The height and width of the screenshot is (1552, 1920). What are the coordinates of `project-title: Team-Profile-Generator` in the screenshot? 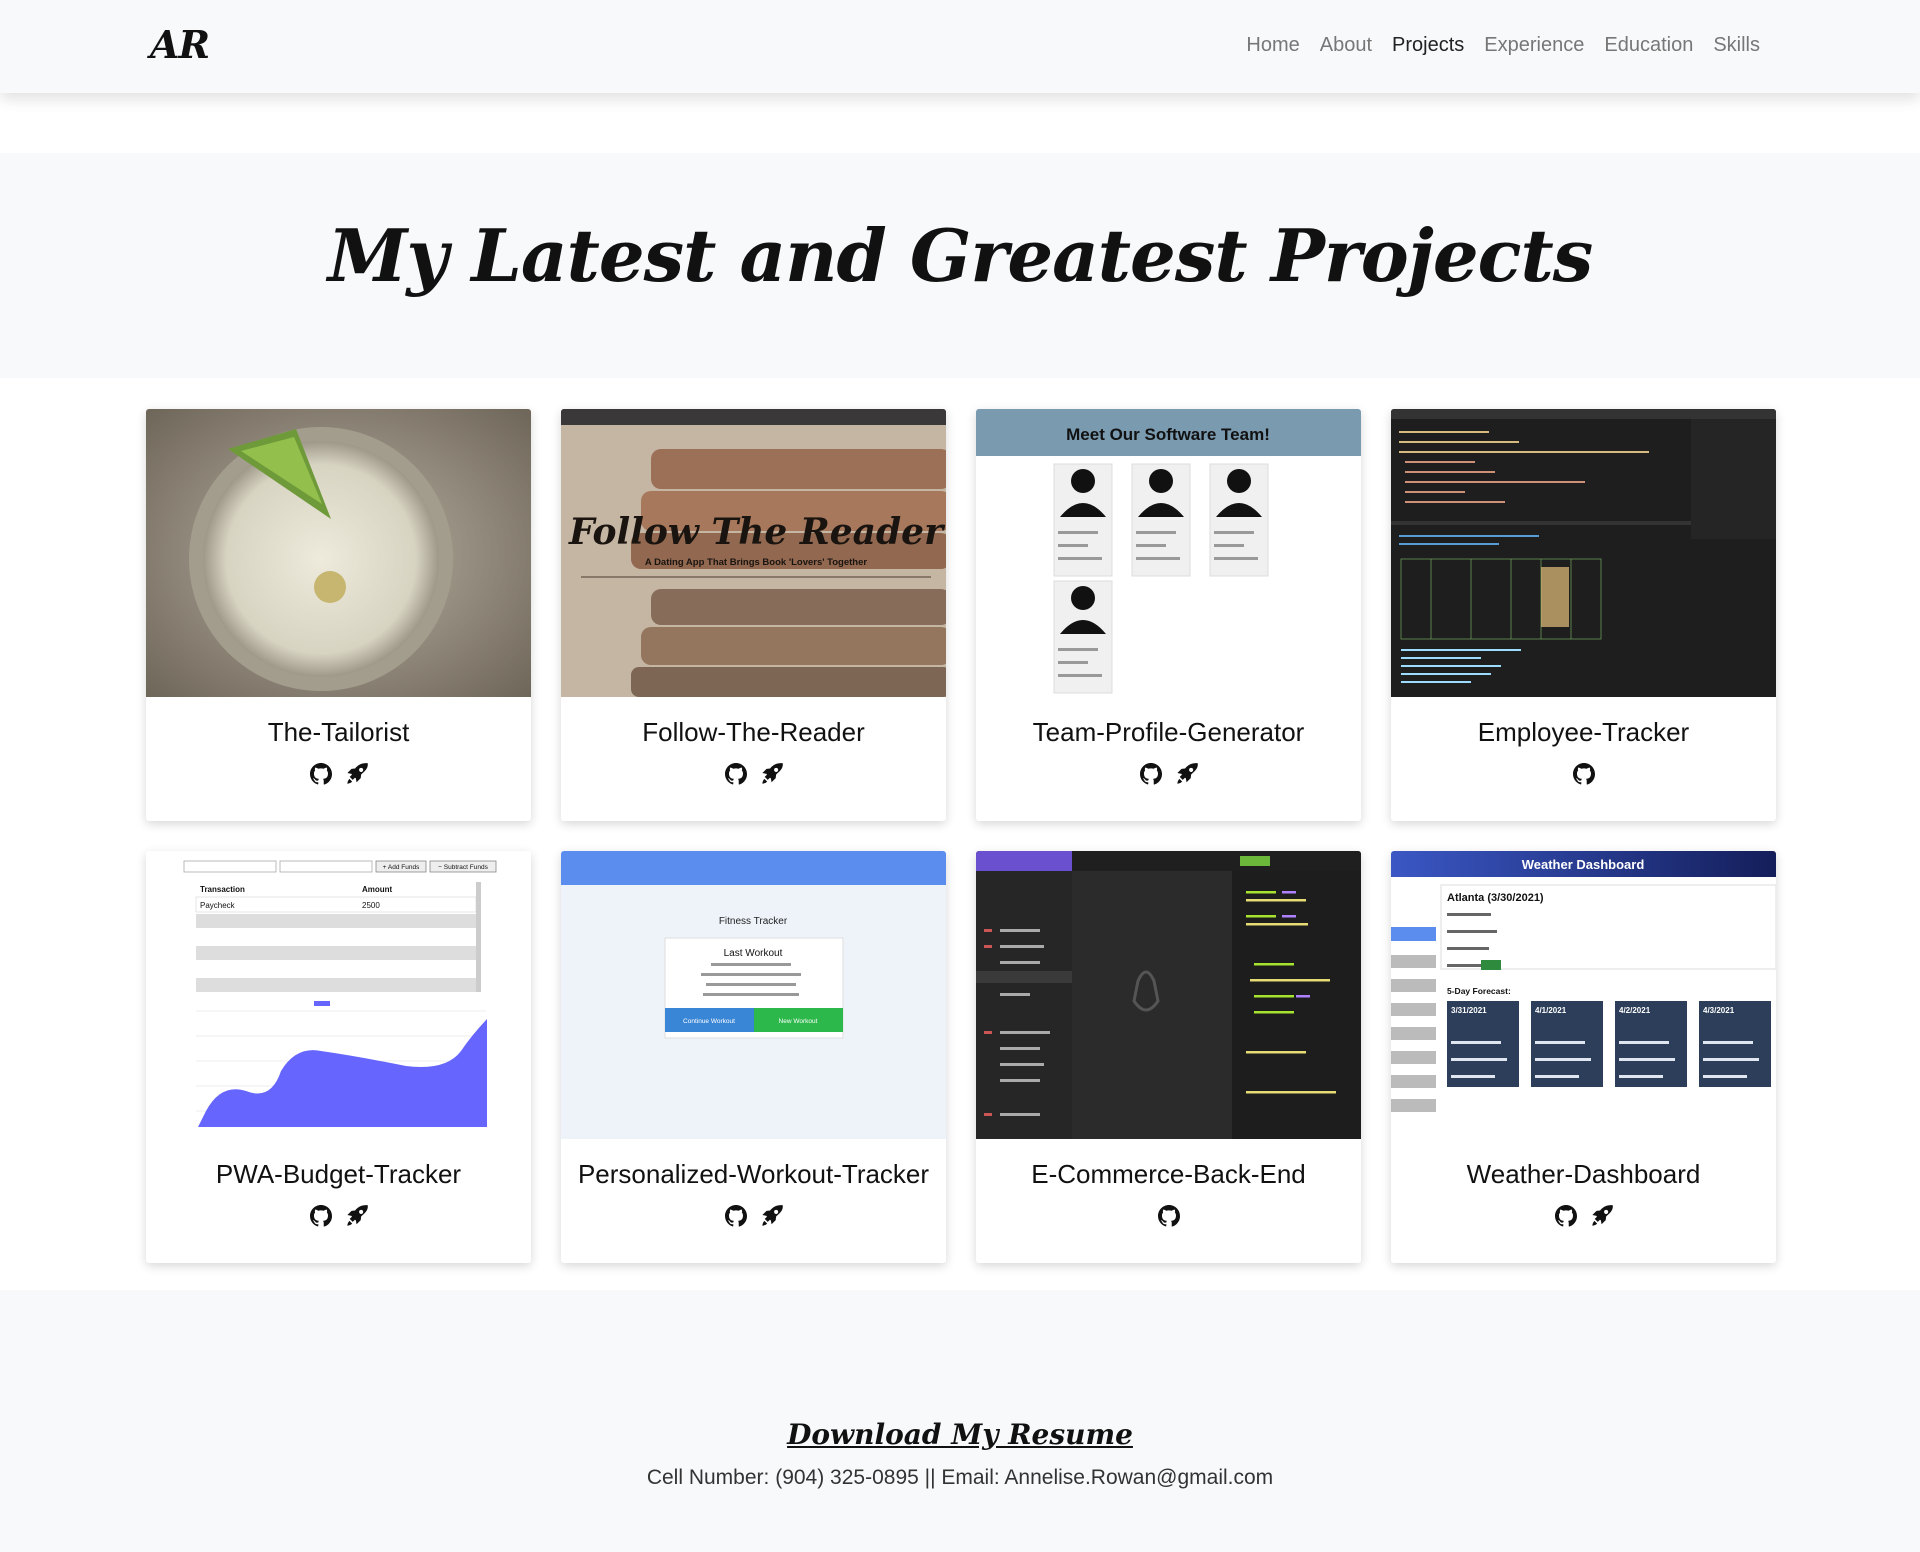 It's located at (1168, 732).